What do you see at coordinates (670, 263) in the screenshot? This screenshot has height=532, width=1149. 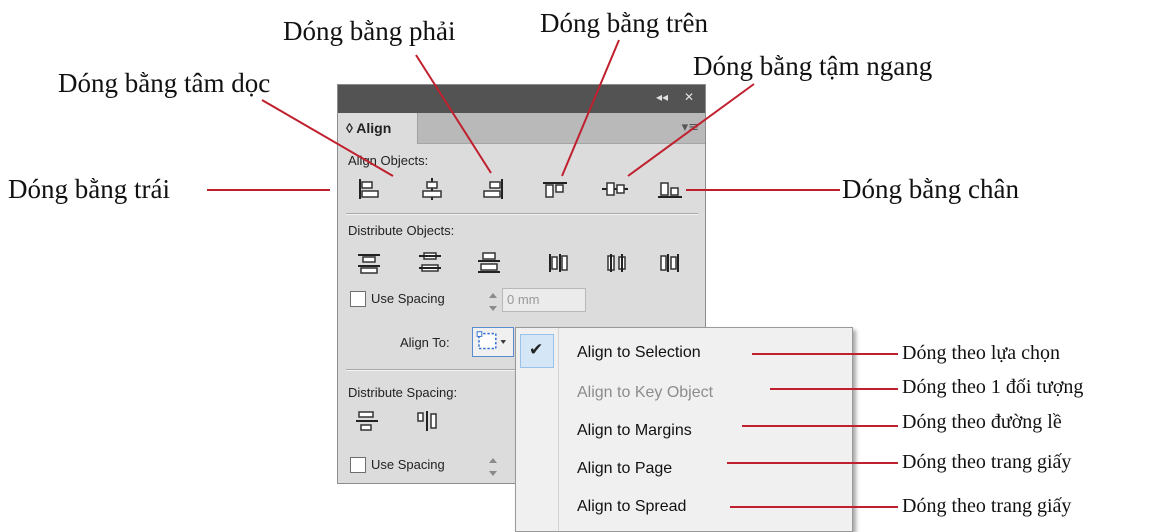 I see `distribute-right-edges-icon` at bounding box center [670, 263].